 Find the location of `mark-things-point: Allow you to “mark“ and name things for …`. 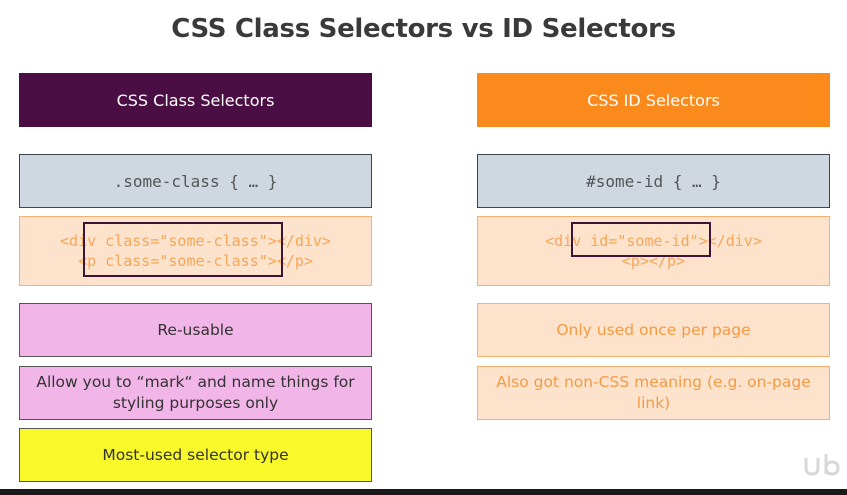

mark-things-point: Allow you to “mark“ and name things for … is located at coordinates (195, 393).